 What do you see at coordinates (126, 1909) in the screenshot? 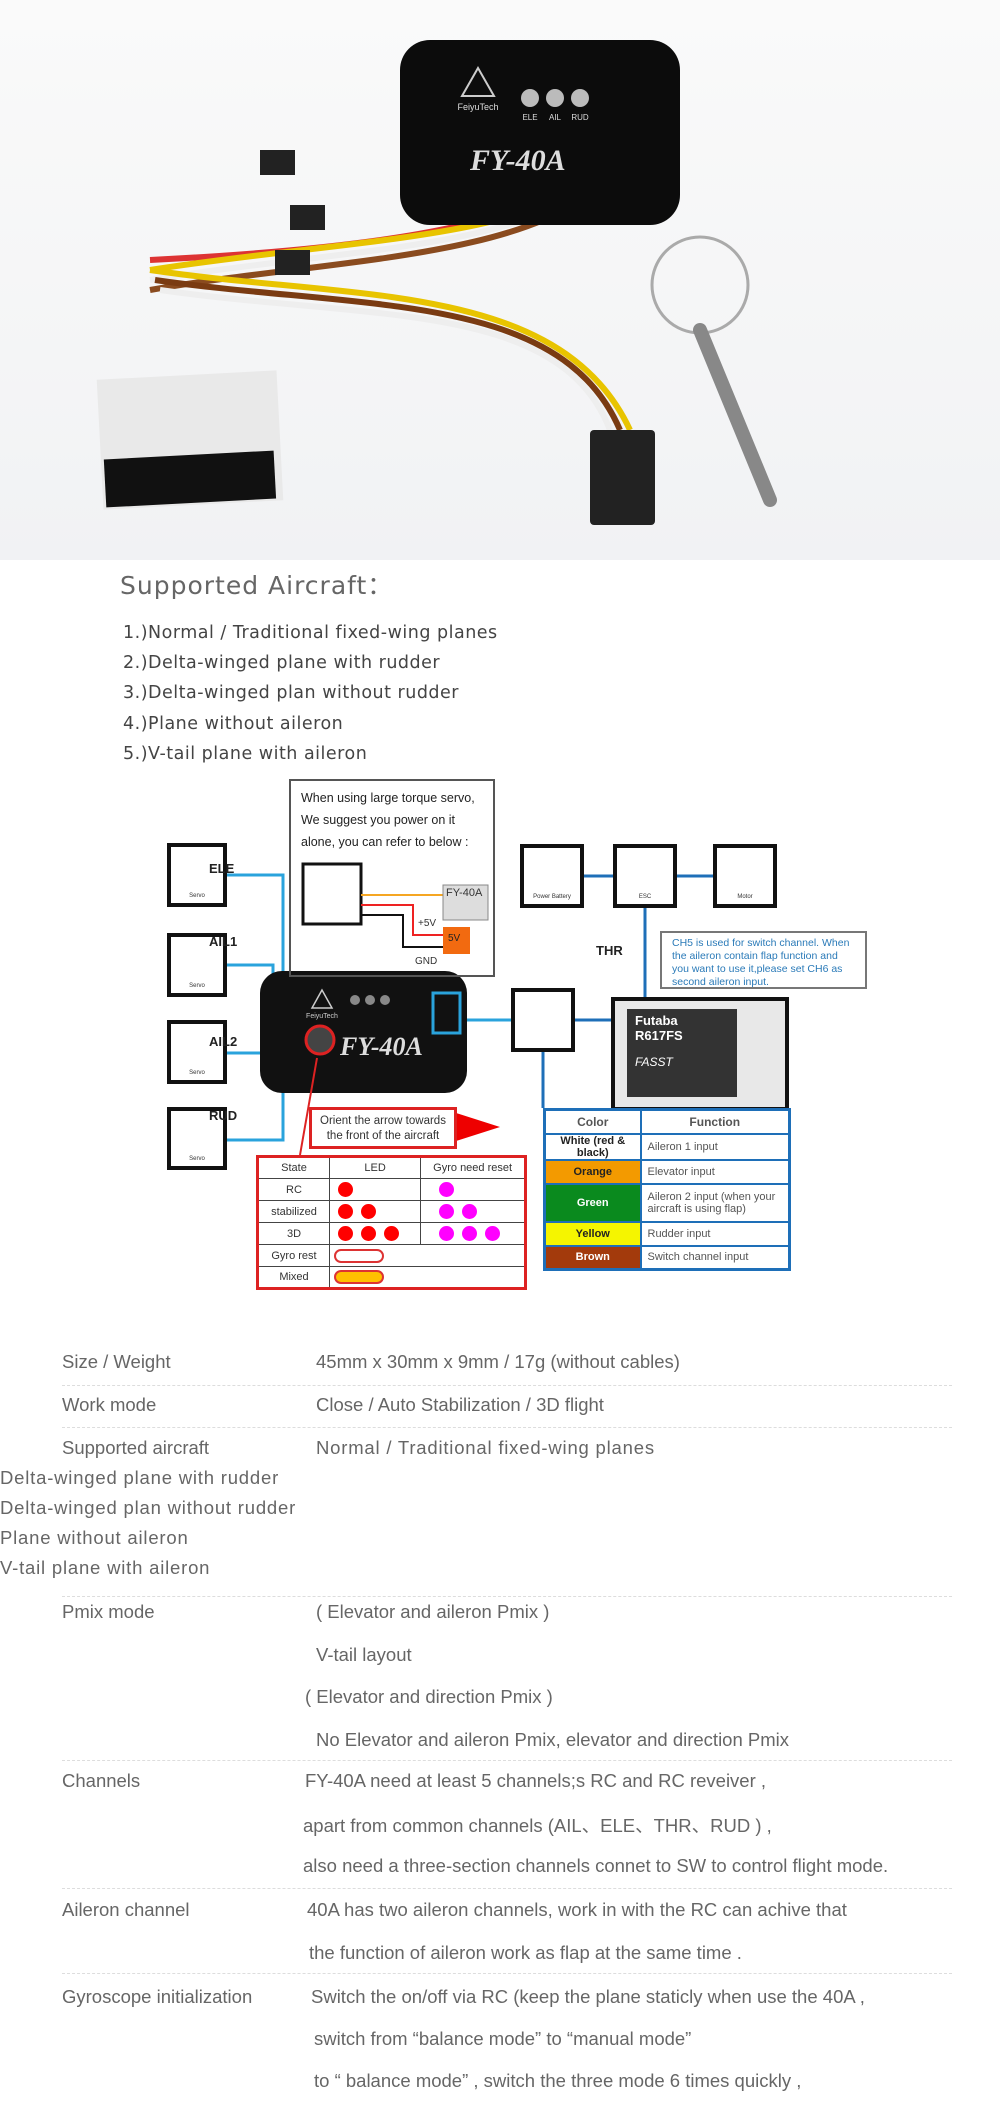
I see `spec-label: Aileron channel` at bounding box center [126, 1909].